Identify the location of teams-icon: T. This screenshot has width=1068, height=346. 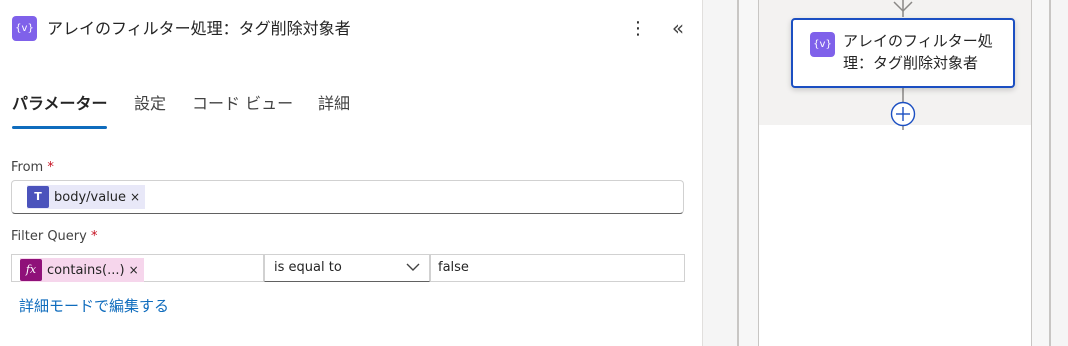
(38, 197).